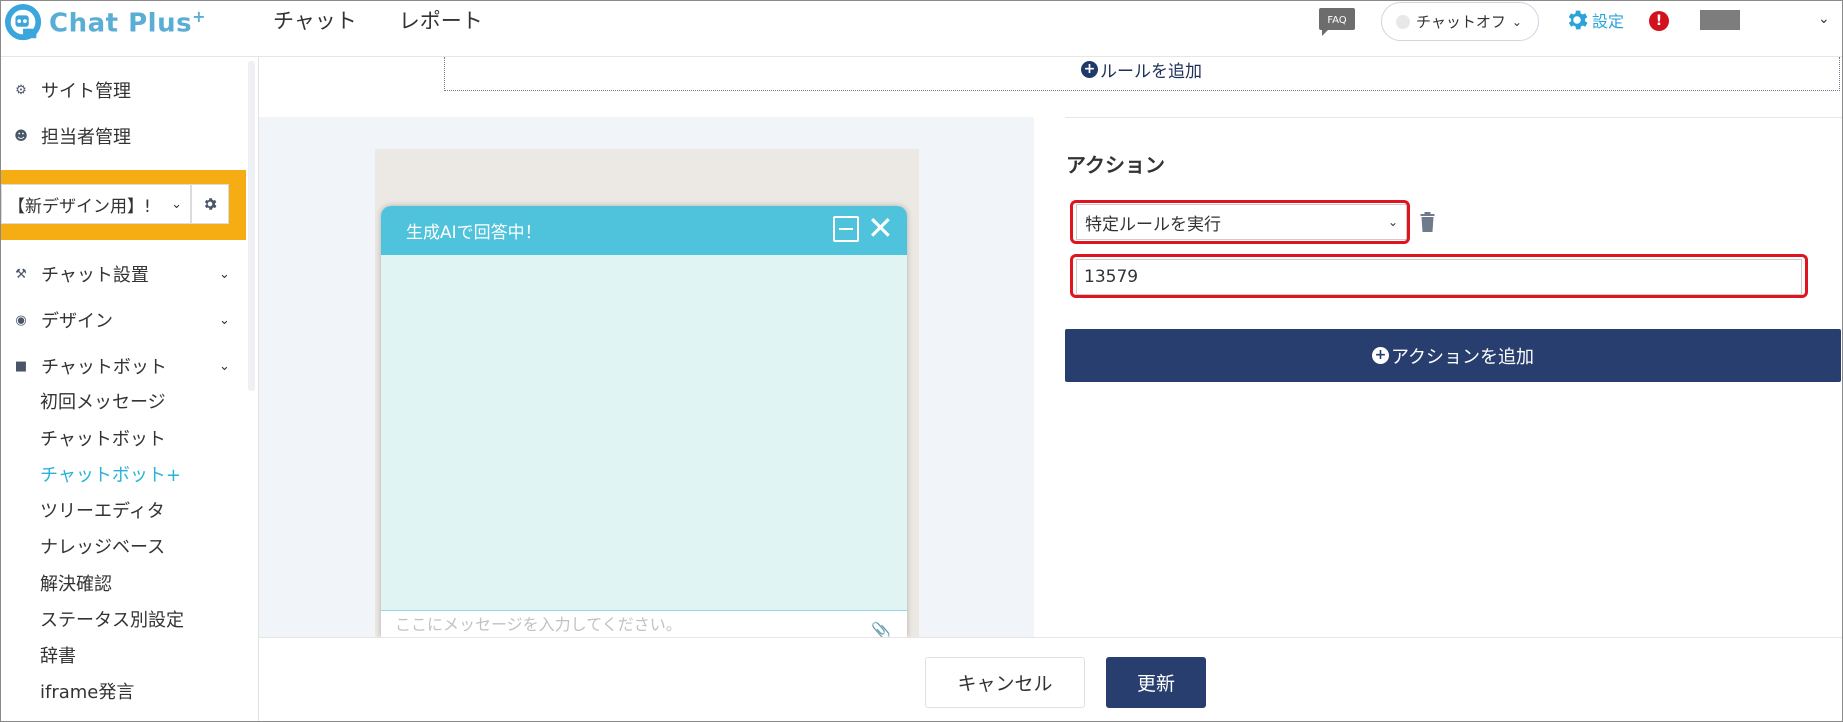  What do you see at coordinates (103, 401) in the screenshot?
I see `sidebar-subitem-first-message: 初回メッセージ` at bounding box center [103, 401].